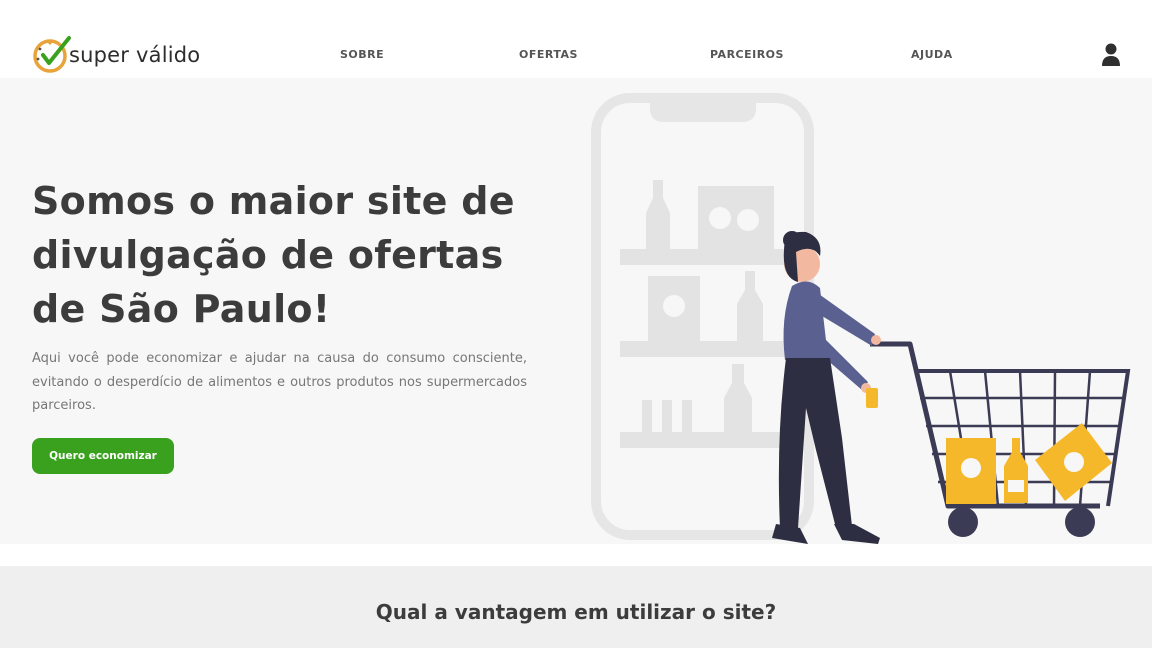 This screenshot has height=648, width=1152. What do you see at coordinates (135, 55) in the screenshot?
I see `logo-text: super válido` at bounding box center [135, 55].